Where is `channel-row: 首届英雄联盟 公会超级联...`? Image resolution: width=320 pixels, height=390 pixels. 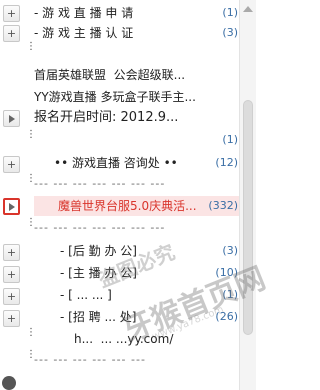 channel-row: 首届英雄联盟 公会超级联... is located at coordinates (137, 75).